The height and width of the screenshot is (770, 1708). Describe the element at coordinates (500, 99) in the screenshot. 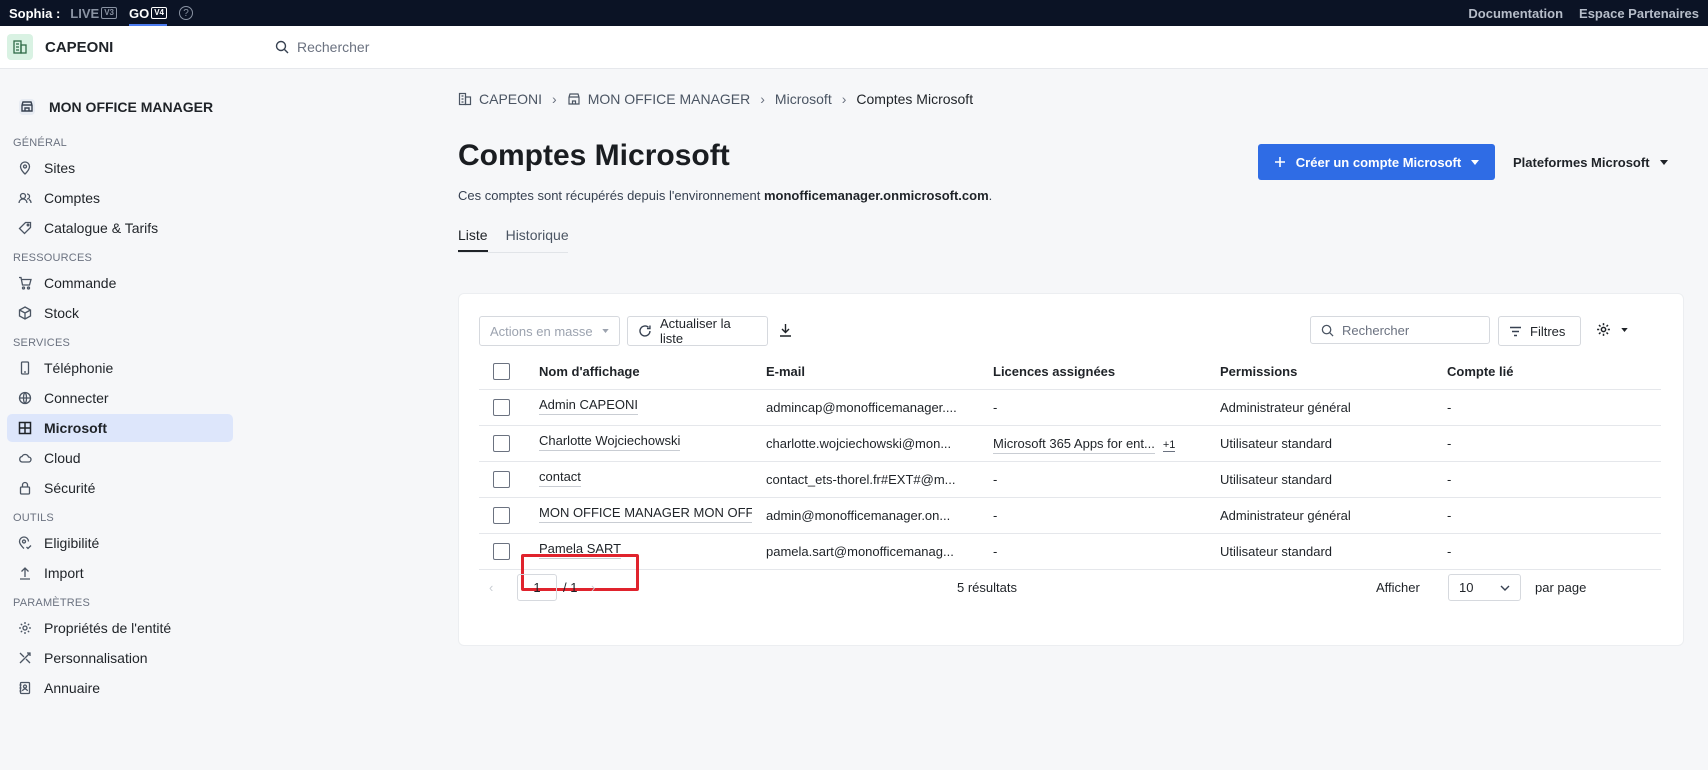

I see `breadcrumb-item-org: CAPEONI` at that location.